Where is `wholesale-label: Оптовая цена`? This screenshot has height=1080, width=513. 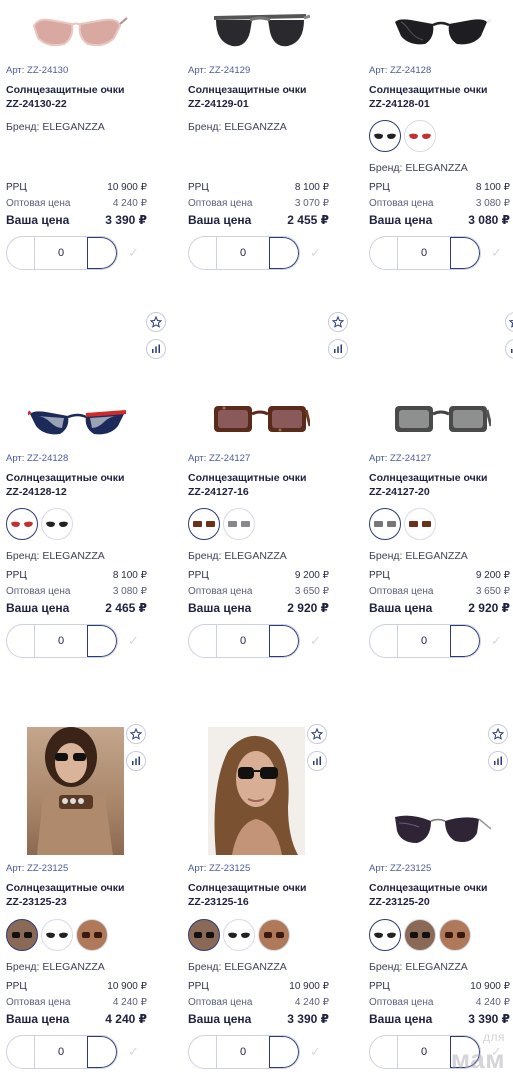 wholesale-label: Оптовая цена is located at coordinates (220, 1002).